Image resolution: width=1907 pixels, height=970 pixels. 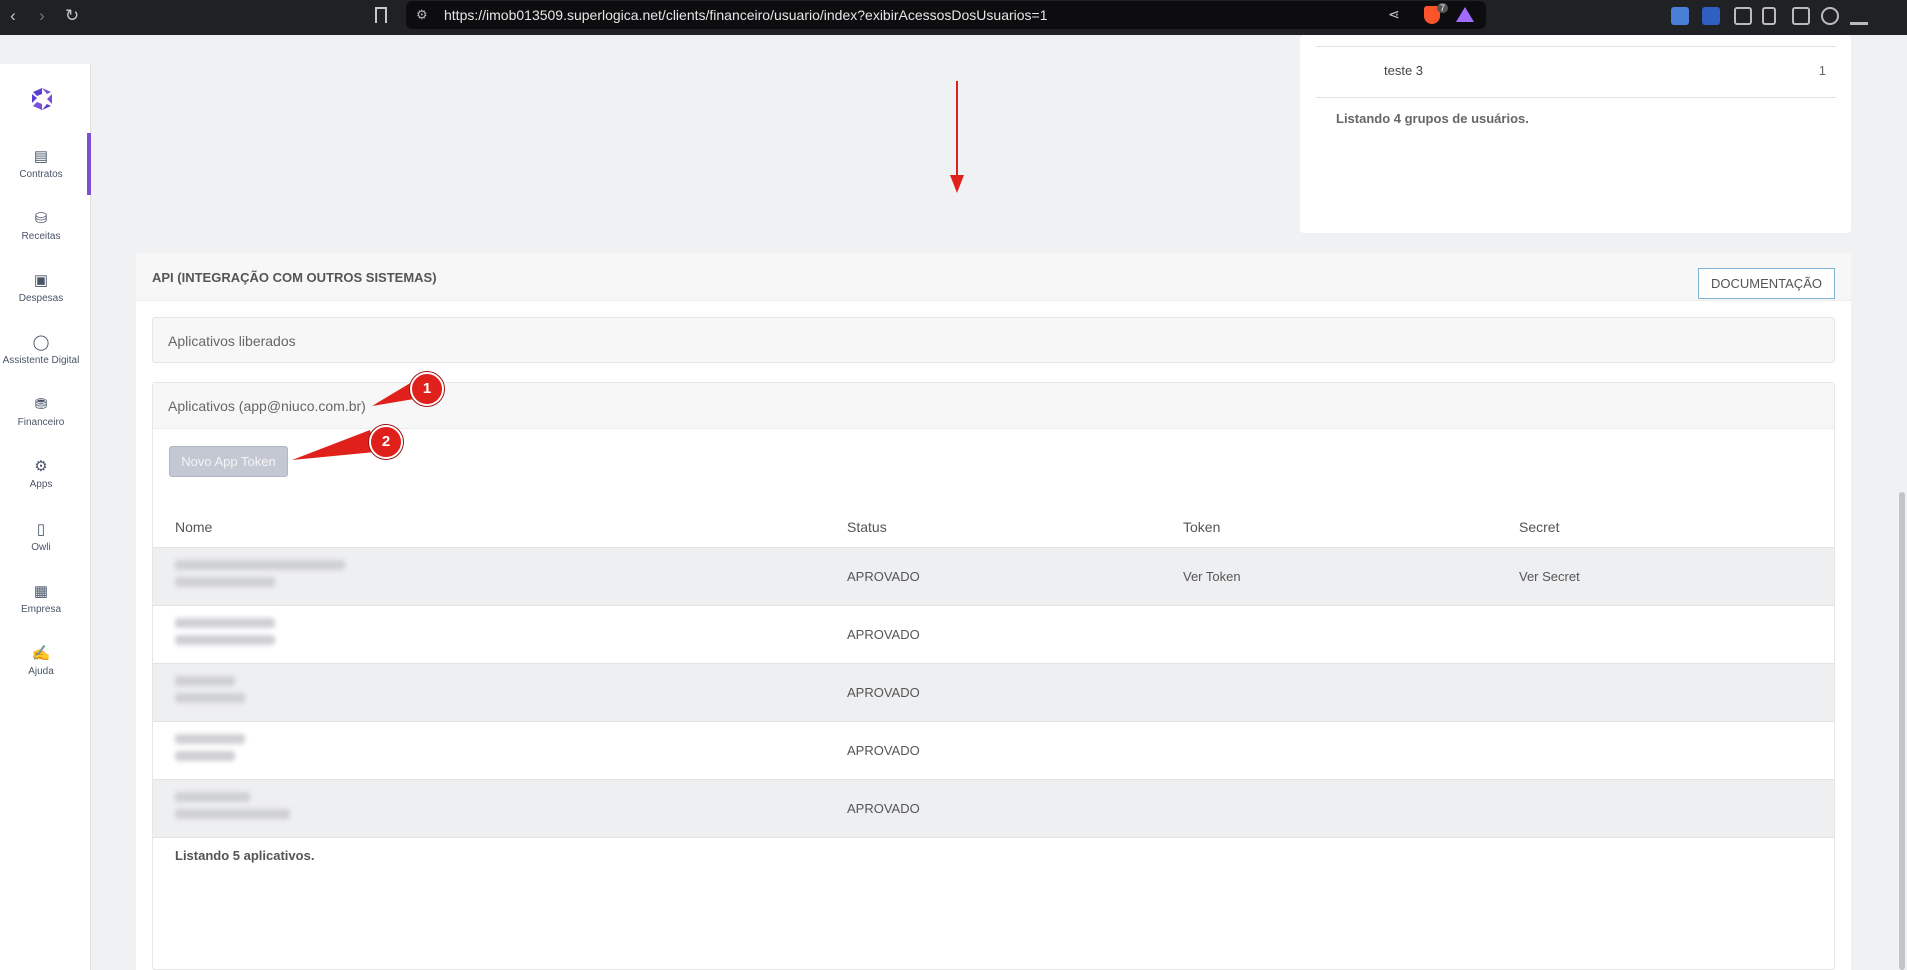 What do you see at coordinates (1575, 134) in the screenshot?
I see `user-groups-card: teste 3 1 Listando 4 grupos de usuários.` at bounding box center [1575, 134].